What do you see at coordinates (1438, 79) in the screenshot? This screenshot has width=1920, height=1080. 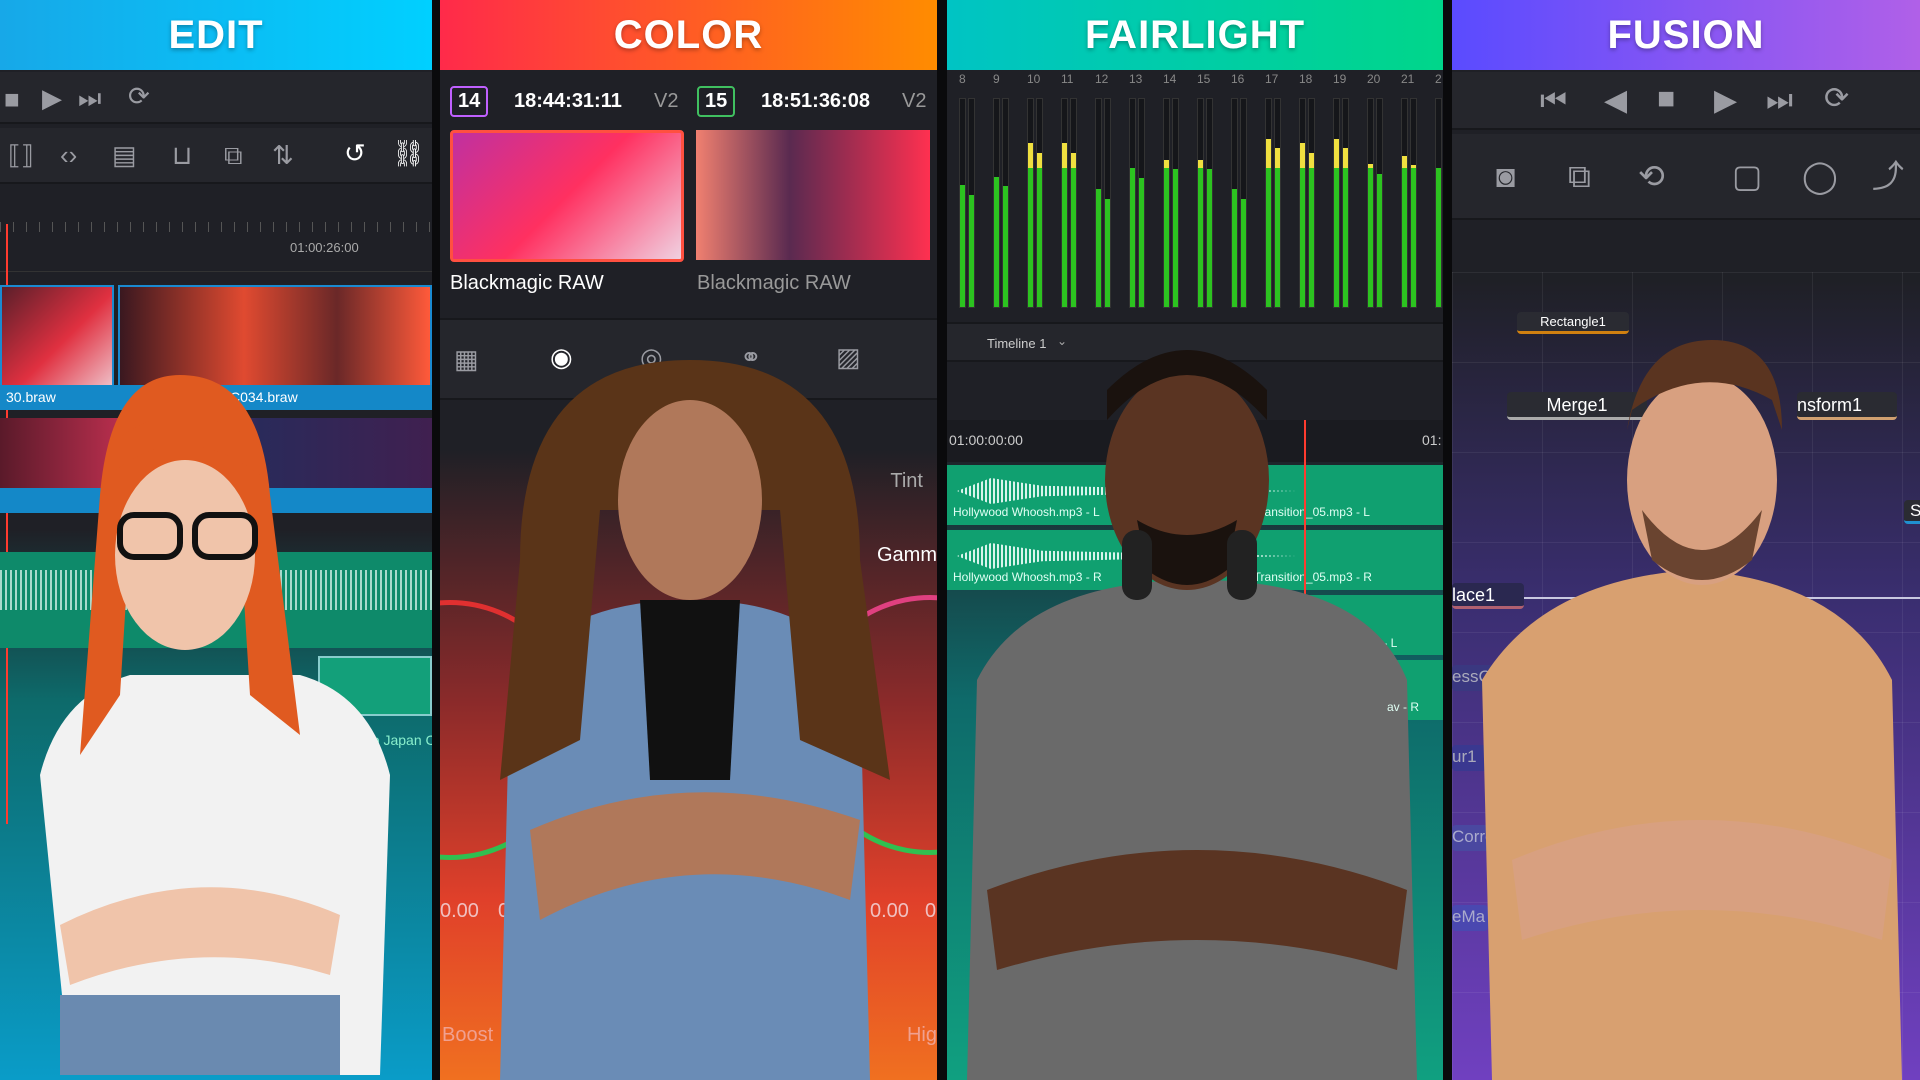 I see `channel-number: 2` at bounding box center [1438, 79].